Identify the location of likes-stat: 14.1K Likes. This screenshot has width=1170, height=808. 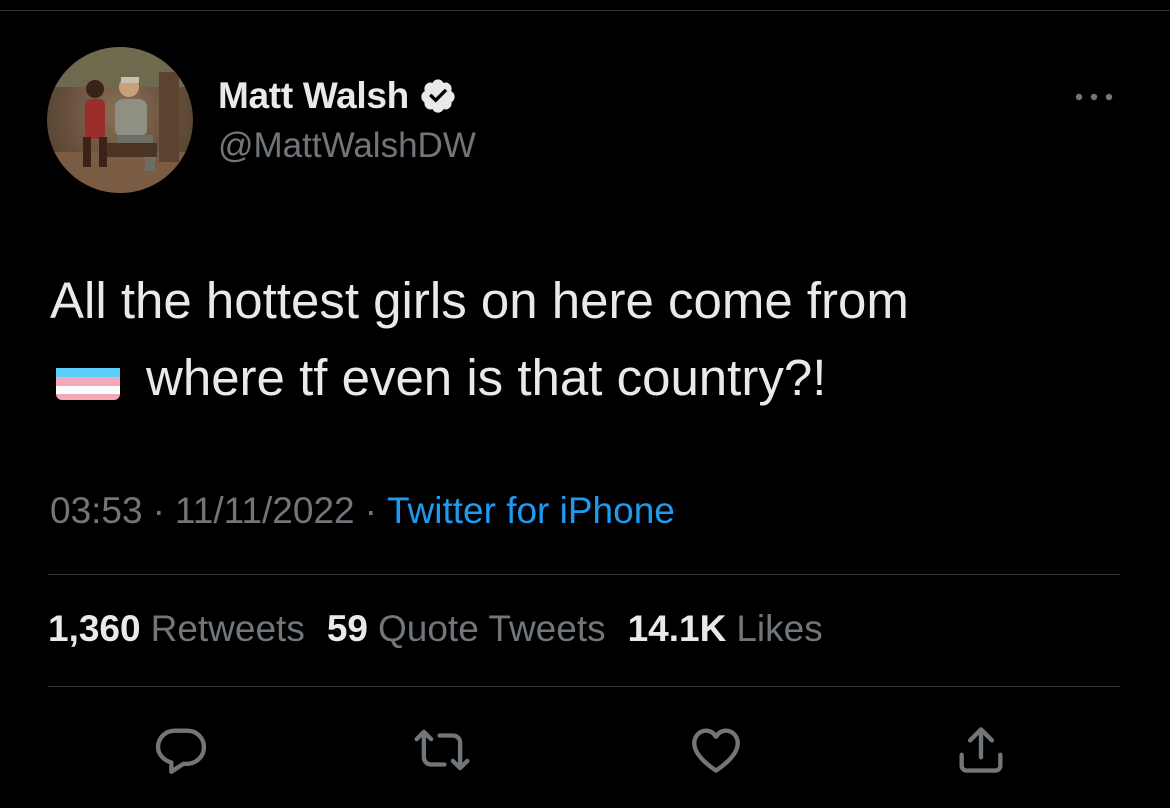
(736, 628).